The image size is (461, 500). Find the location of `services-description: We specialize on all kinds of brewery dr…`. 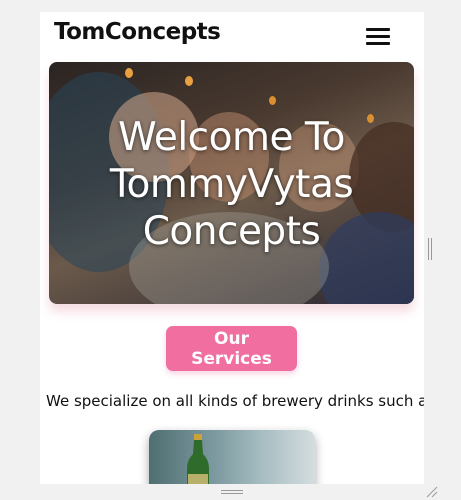

services-description: We specialize on all kinds of brewery dr… is located at coordinates (235, 401).